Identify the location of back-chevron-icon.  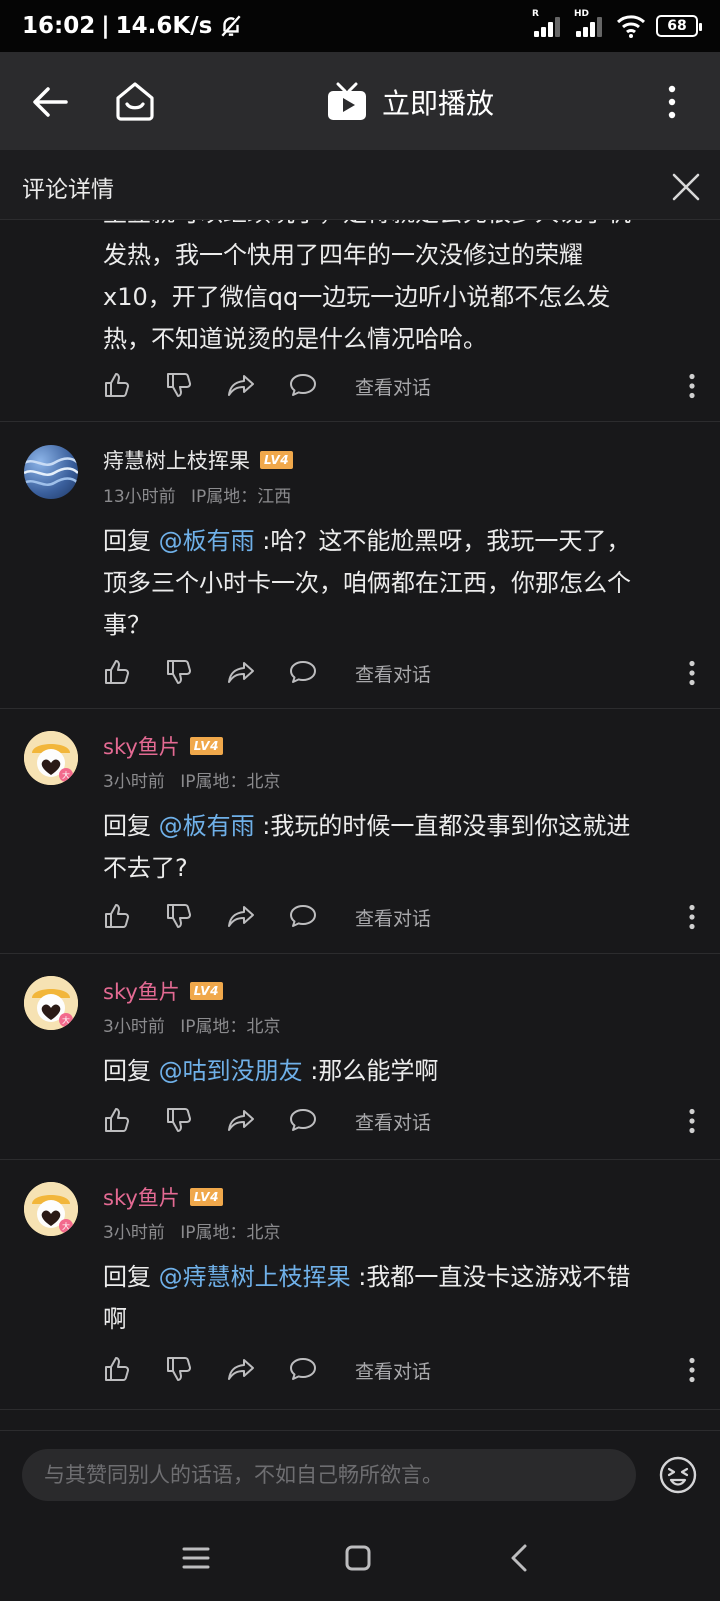
(520, 1558).